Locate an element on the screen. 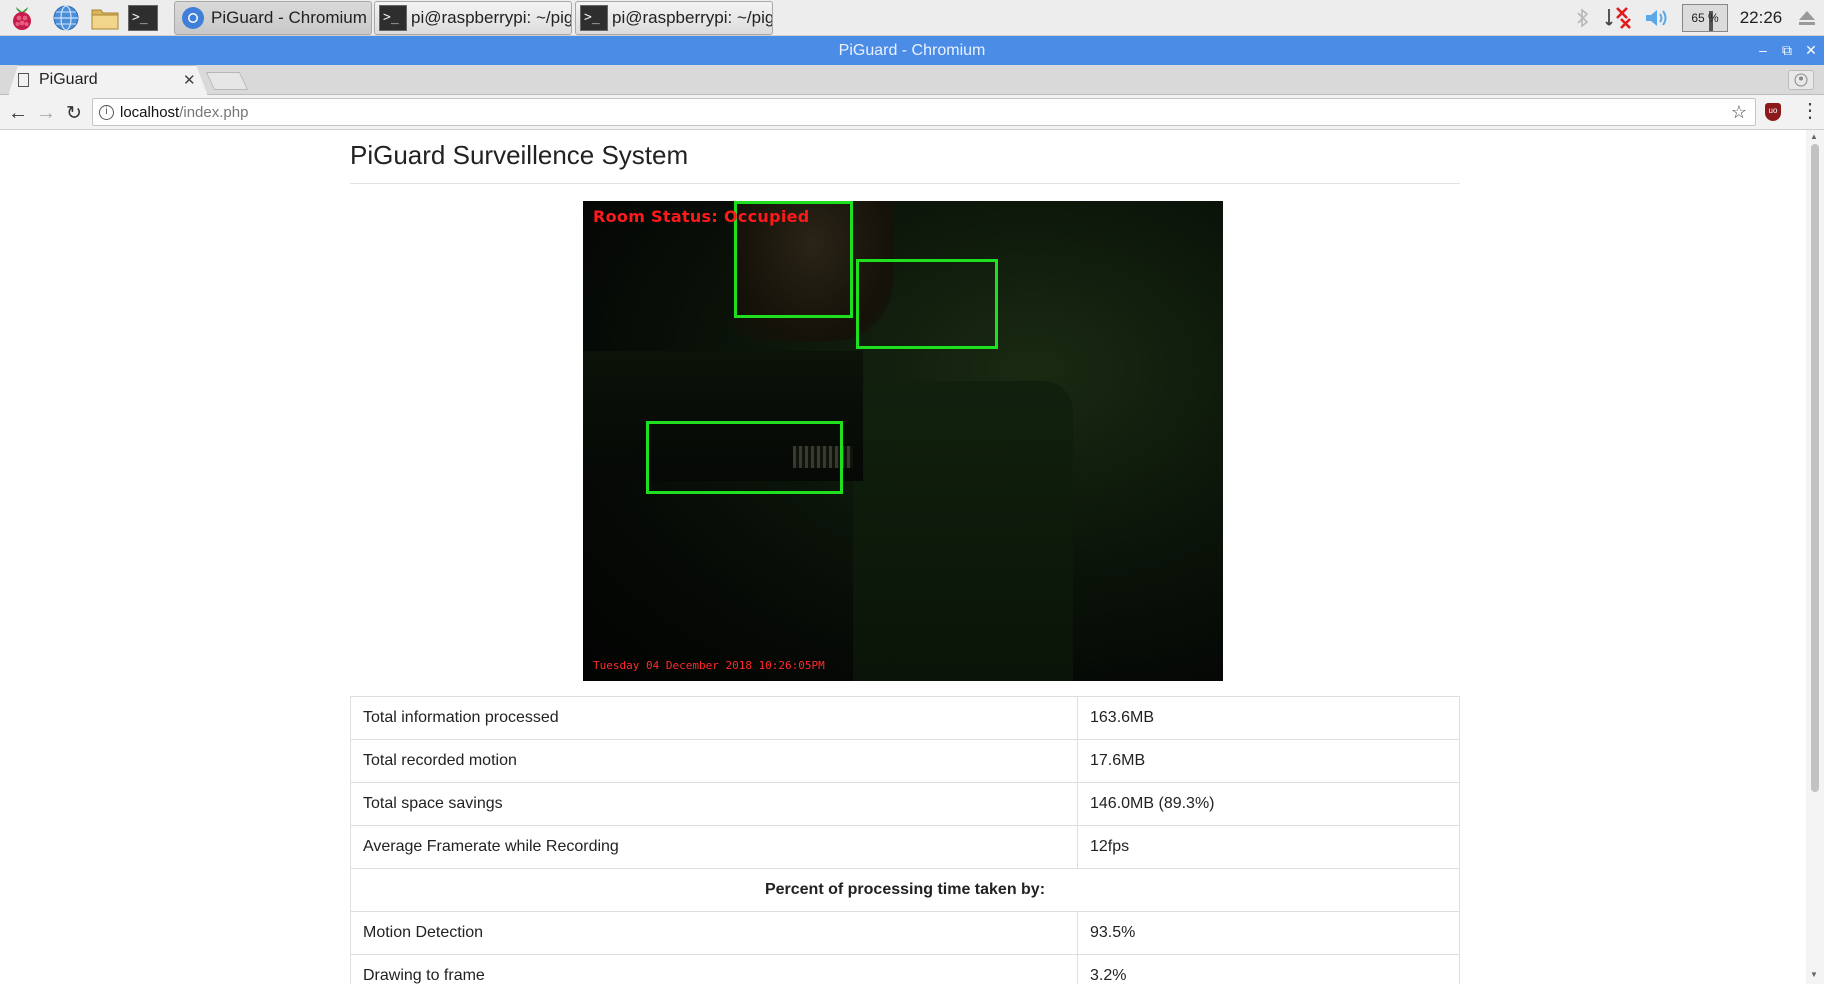 The width and height of the screenshot is (1824, 984). stat-label: Average Framerate while Recording is located at coordinates (714, 847).